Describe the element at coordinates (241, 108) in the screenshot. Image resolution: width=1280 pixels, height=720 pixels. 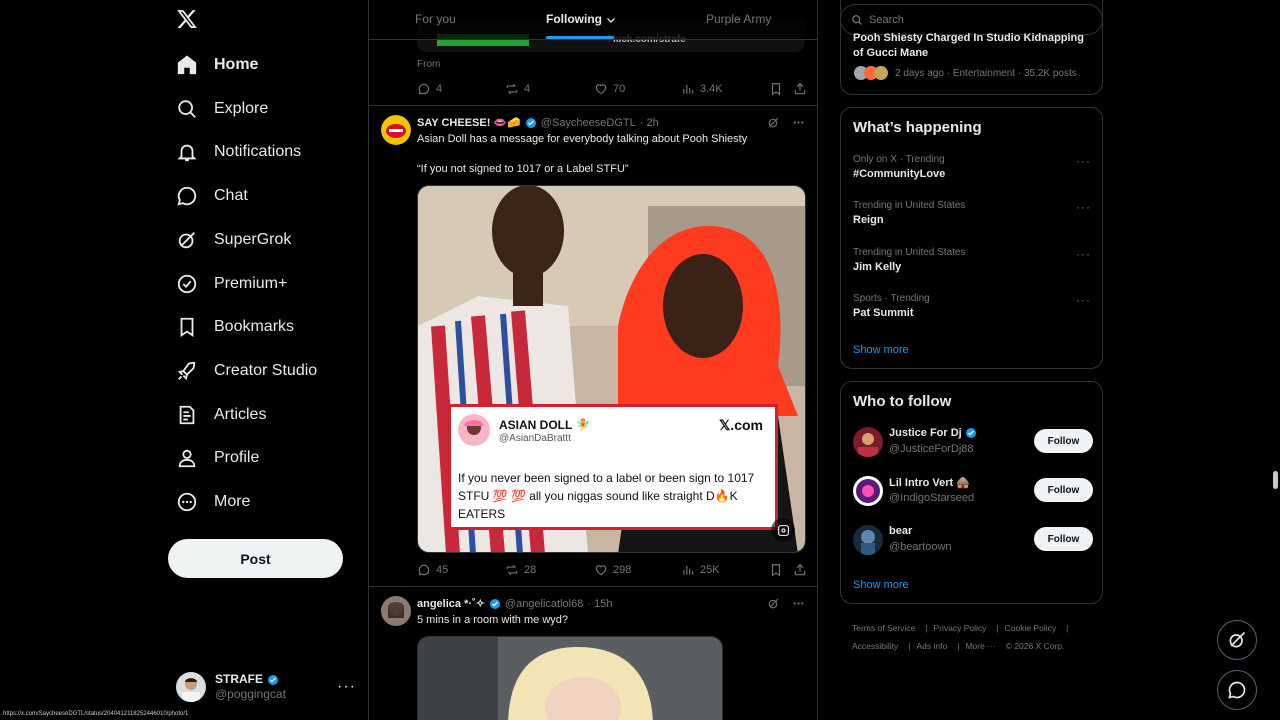
I see `nav-label: Explore` at that location.